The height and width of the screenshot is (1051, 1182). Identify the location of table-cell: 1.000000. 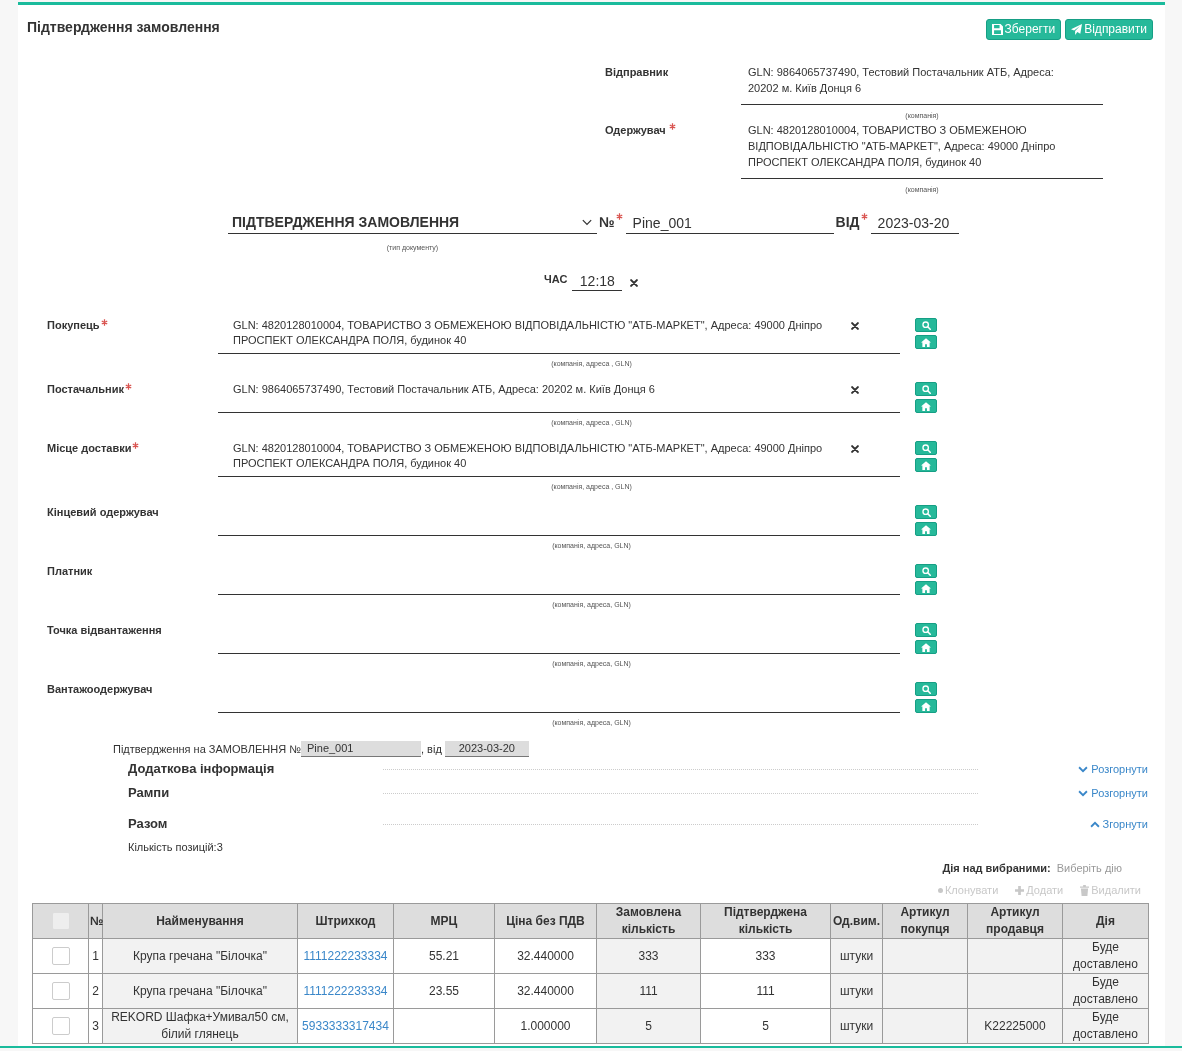
(545, 1026).